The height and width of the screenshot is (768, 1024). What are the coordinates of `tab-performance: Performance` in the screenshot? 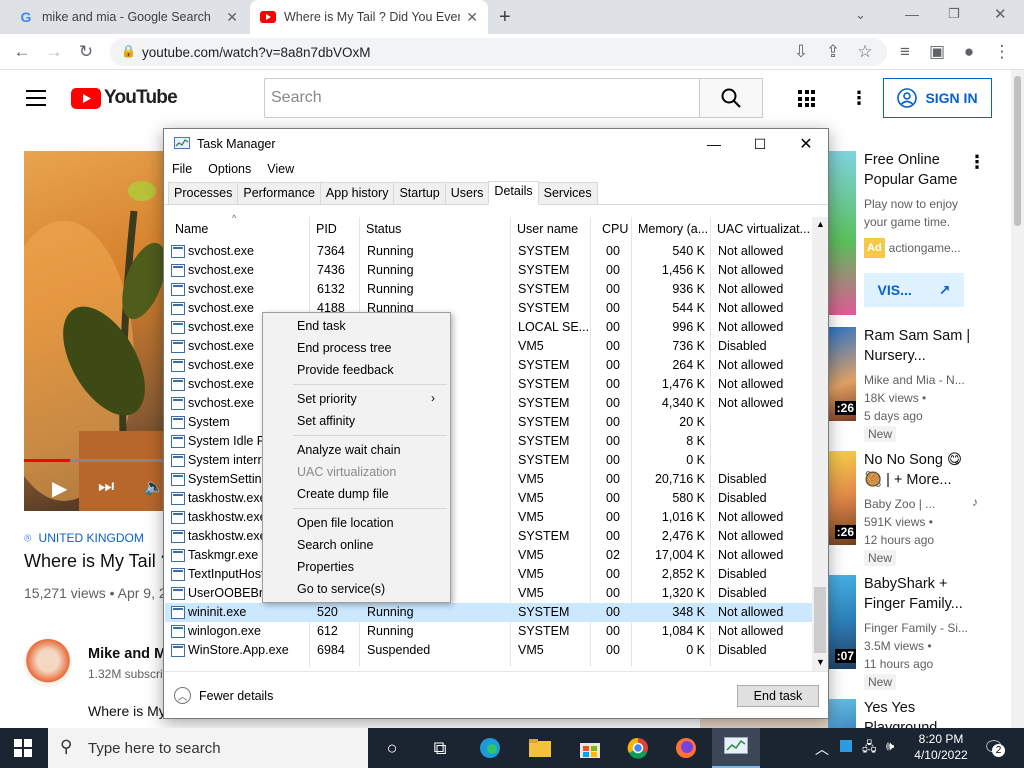 It's located at (279, 193).